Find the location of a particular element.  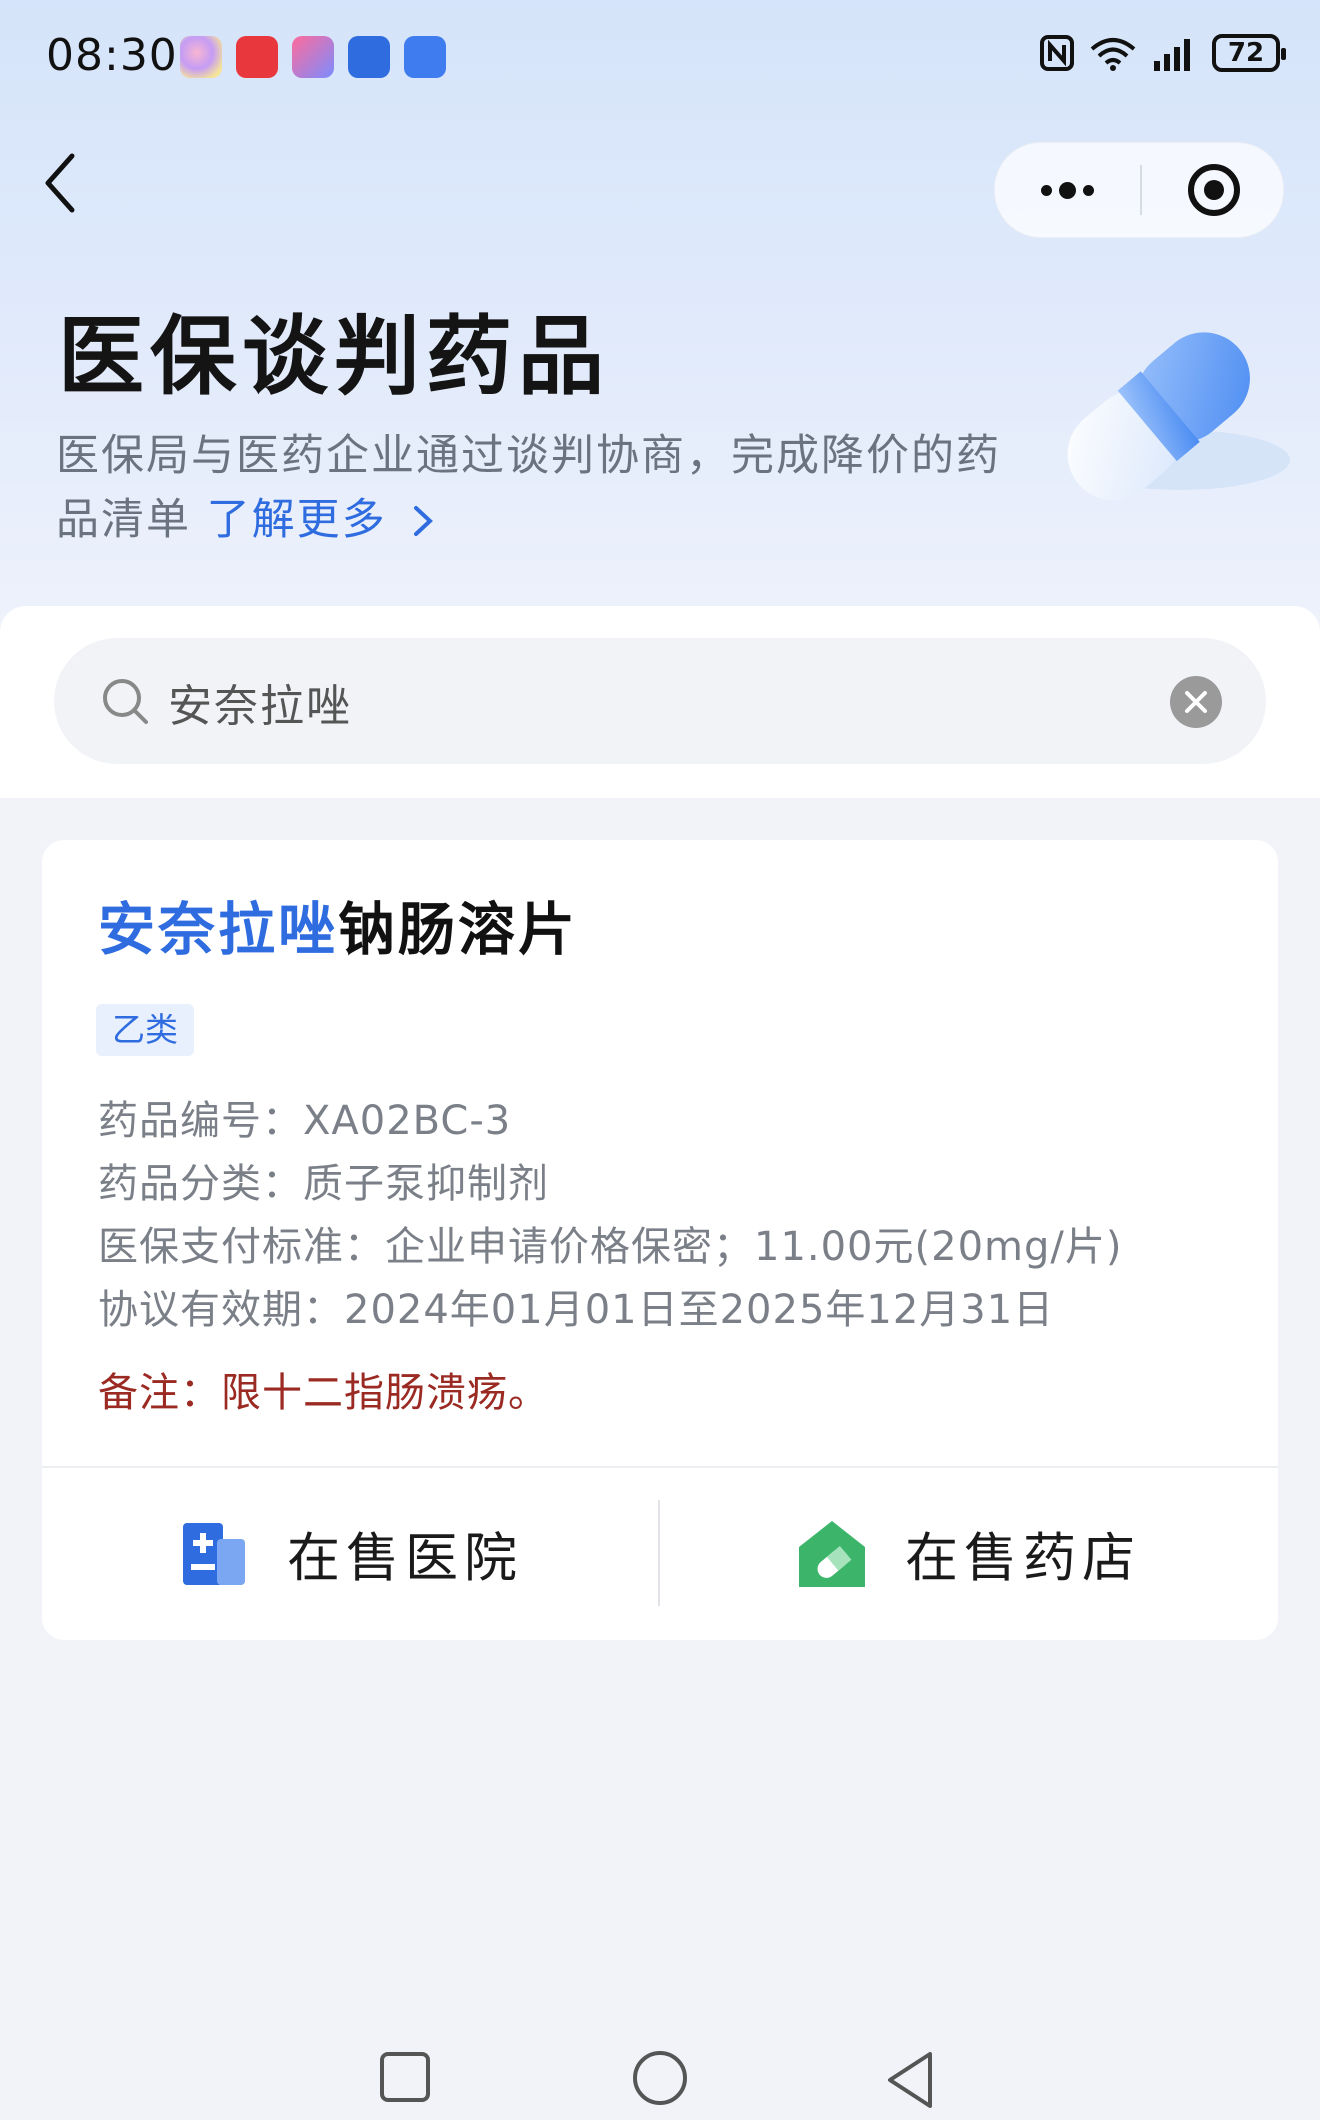

hospitals-selling-label: 在售医院 is located at coordinates (405, 1558).